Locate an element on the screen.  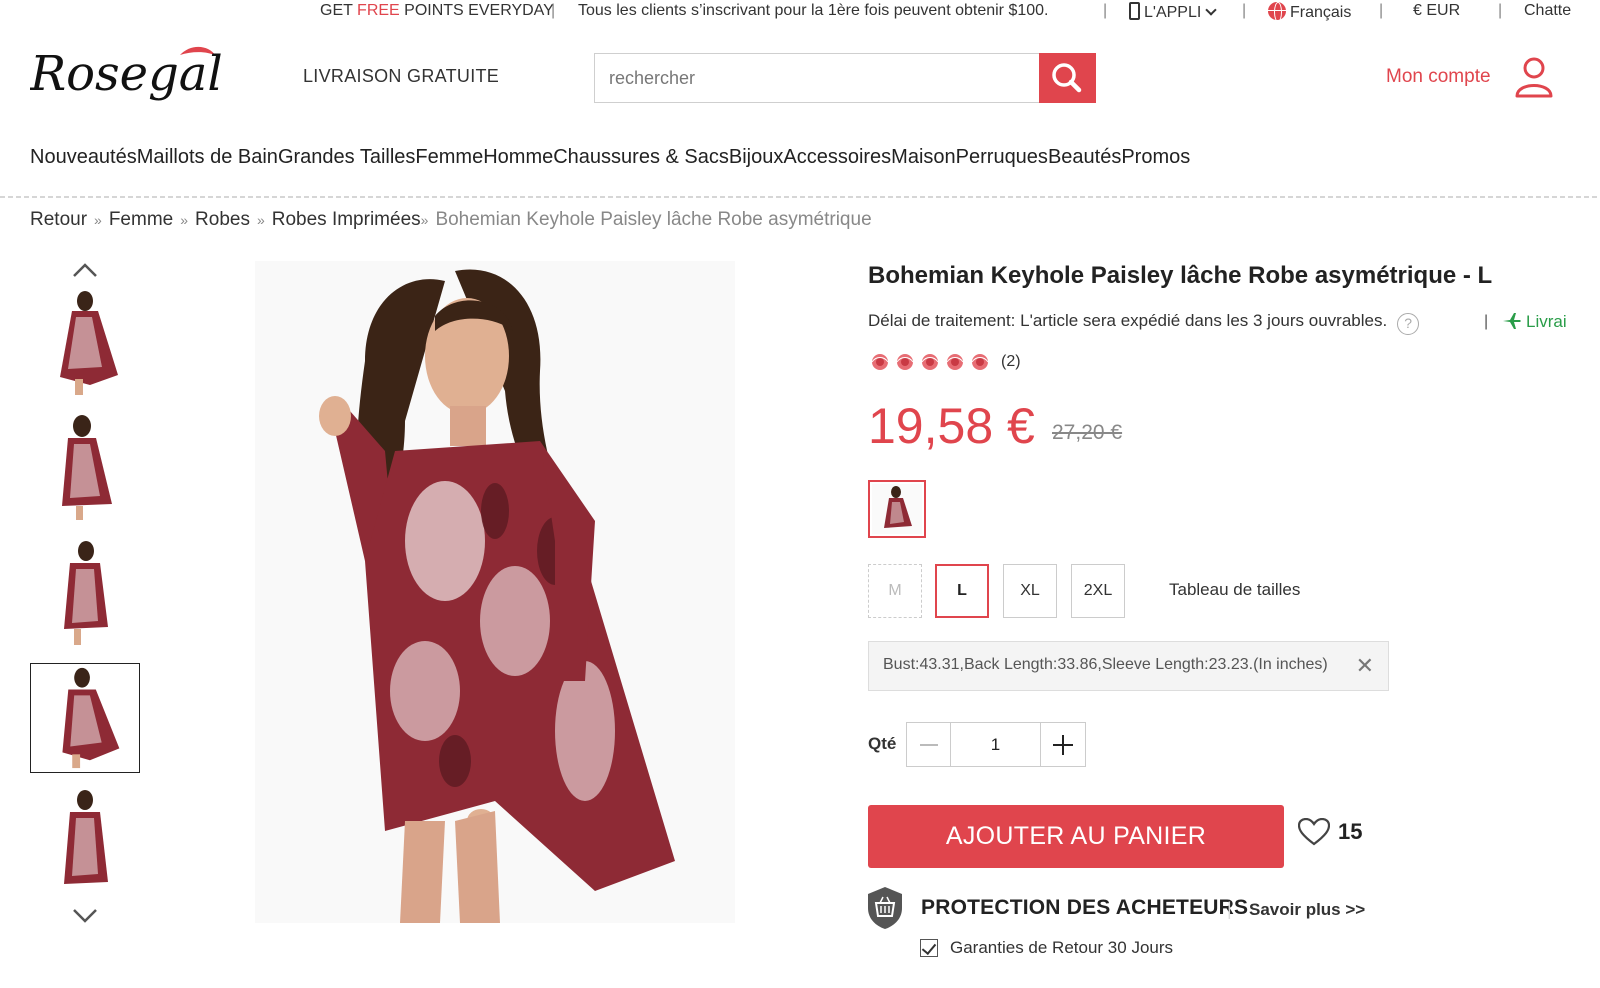
thumbnail-4-selected is located at coordinates (85, 718).